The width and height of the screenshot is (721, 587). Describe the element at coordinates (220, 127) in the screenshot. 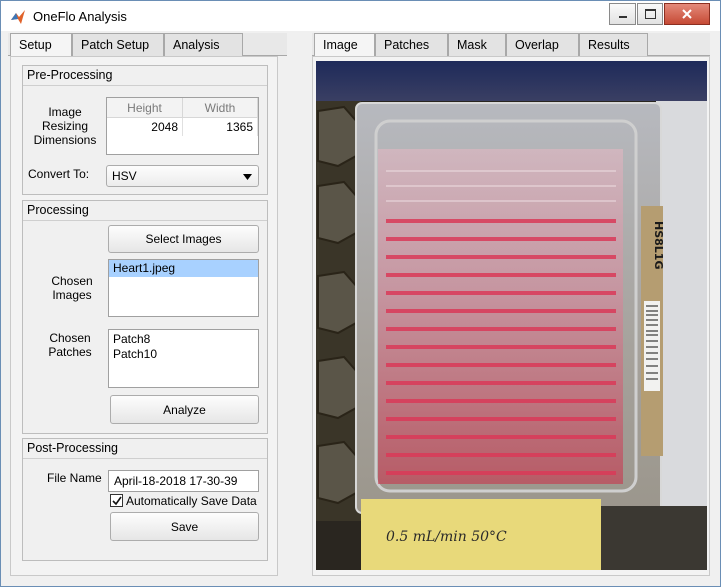

I see `width-cell: 1365` at that location.